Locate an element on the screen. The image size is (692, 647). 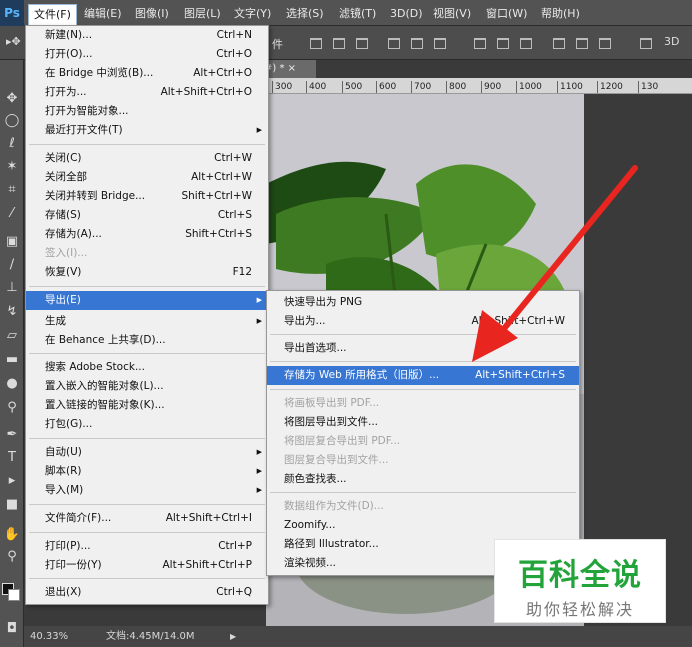
stamp-tool-icon: ⊥ is located at coordinates (12, 288).